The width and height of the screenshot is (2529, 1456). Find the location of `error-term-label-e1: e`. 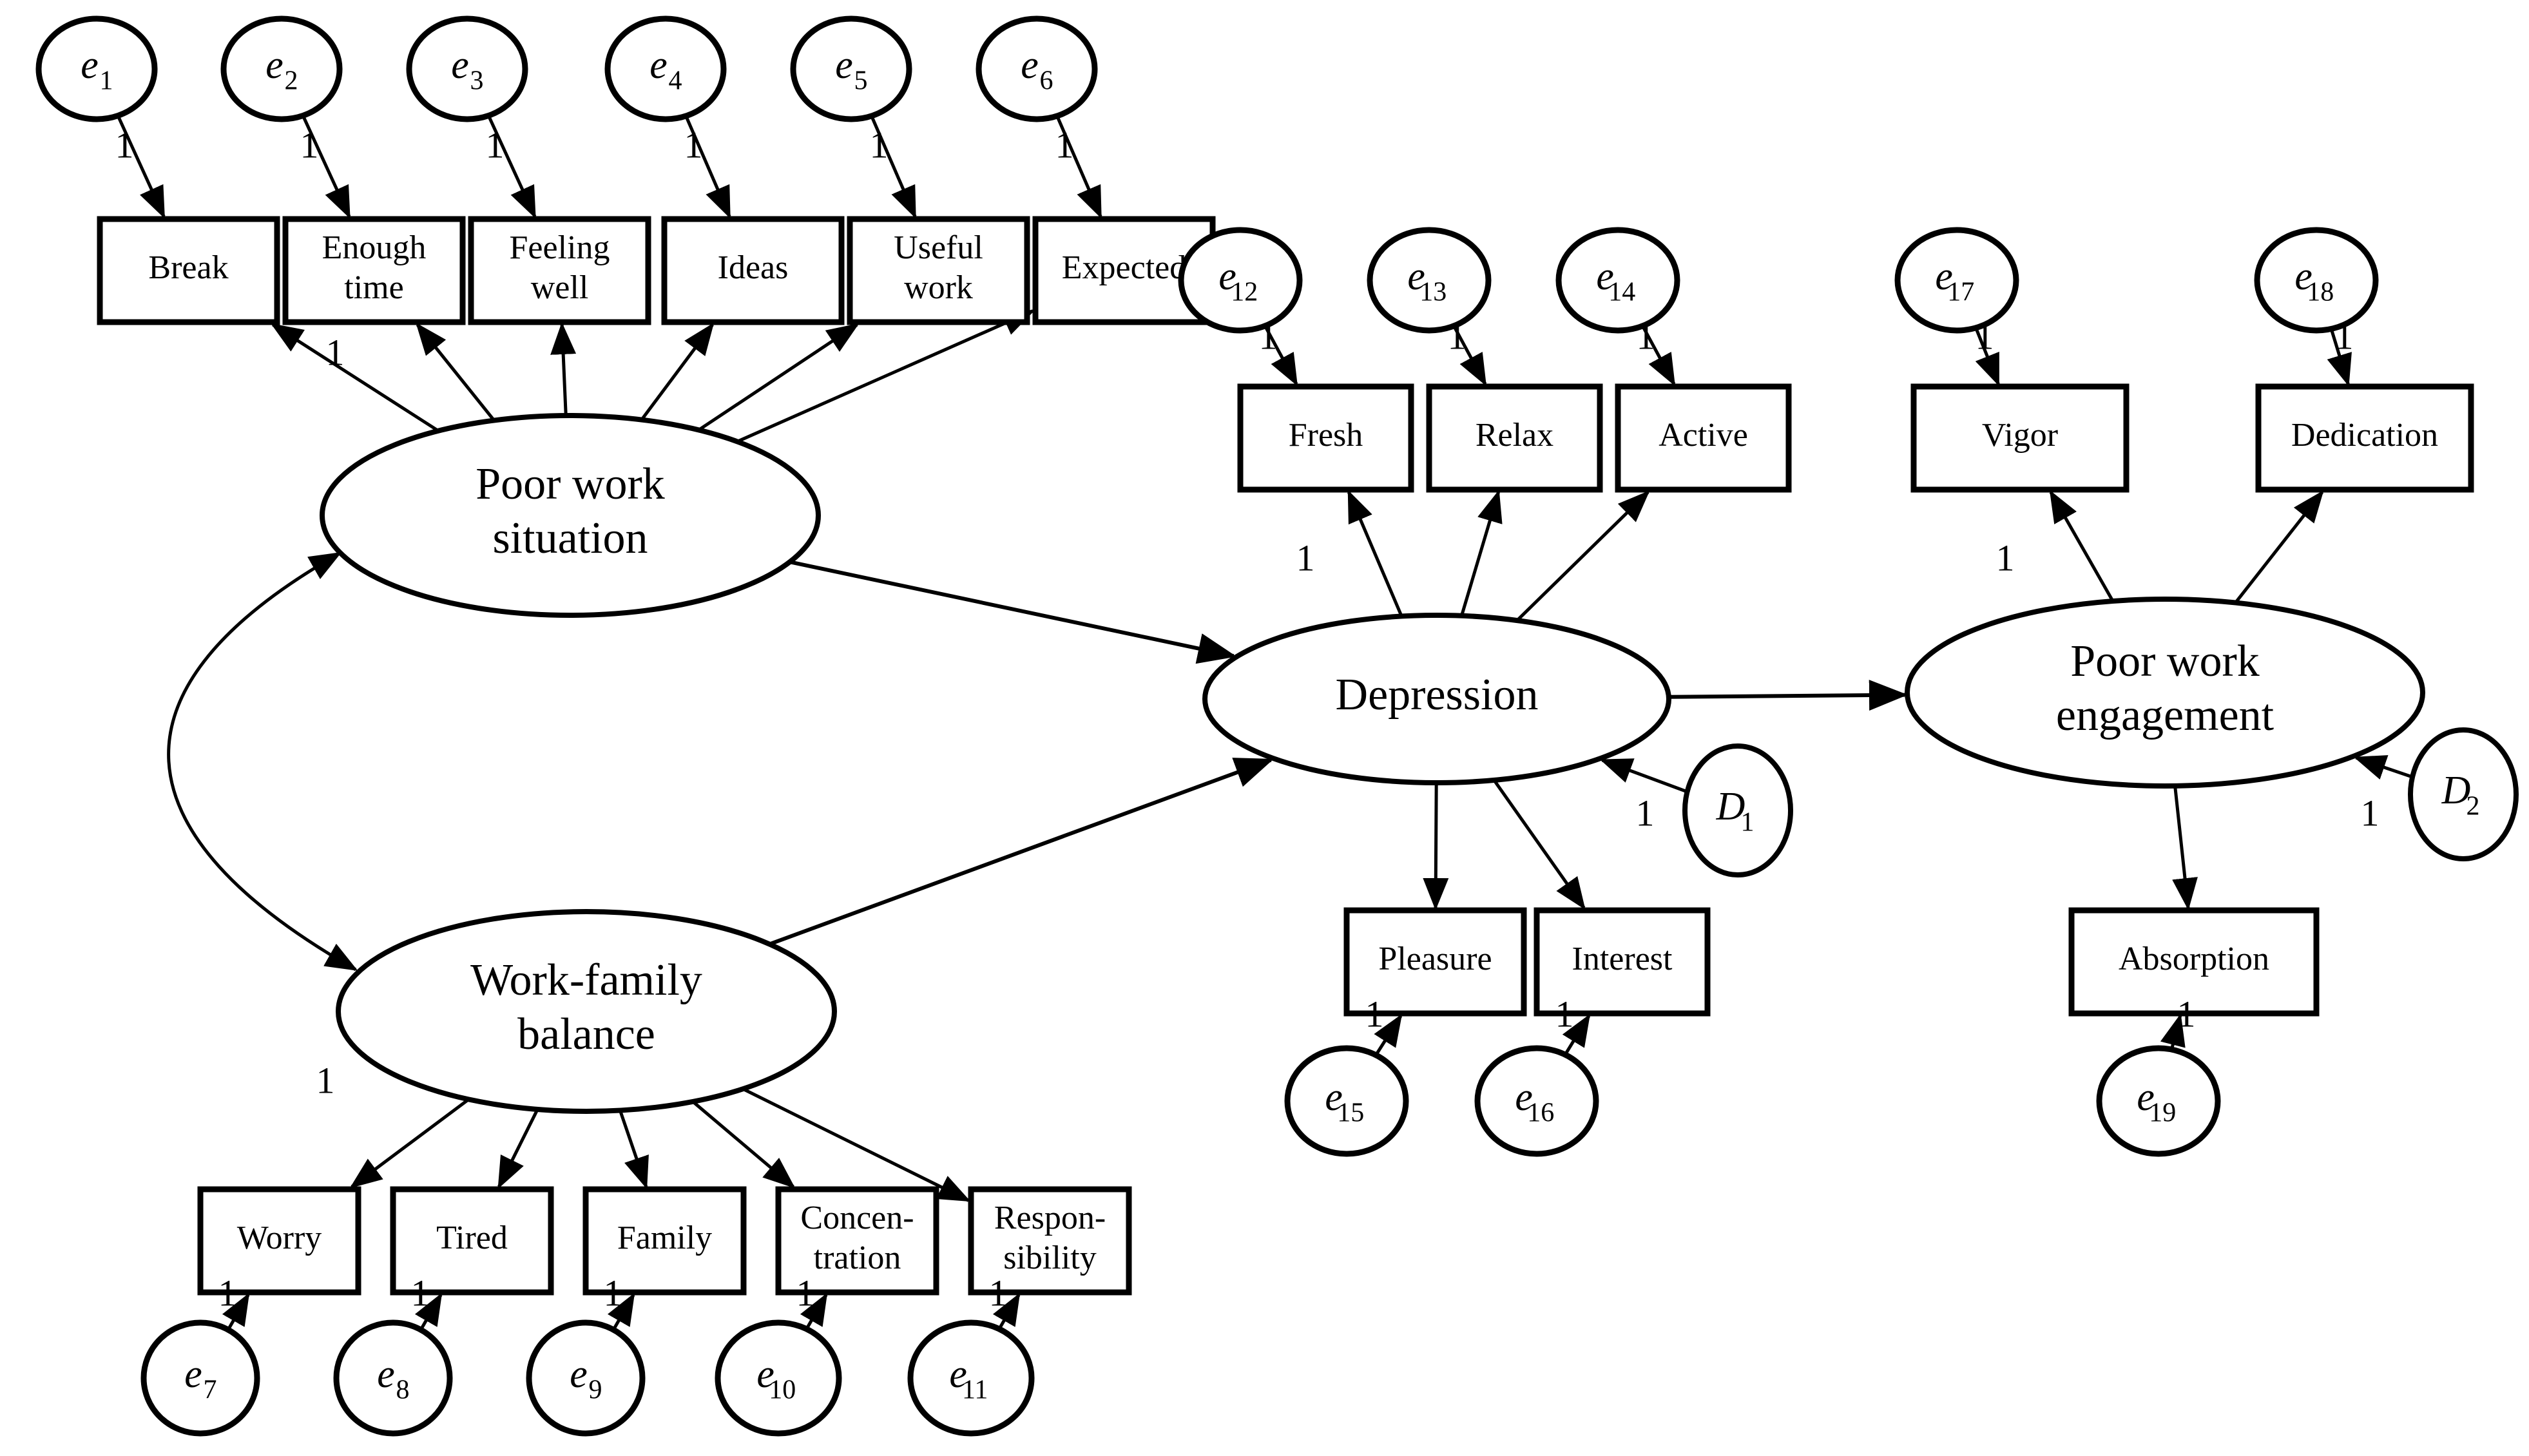

error-term-label-e1: e is located at coordinates (90, 65).